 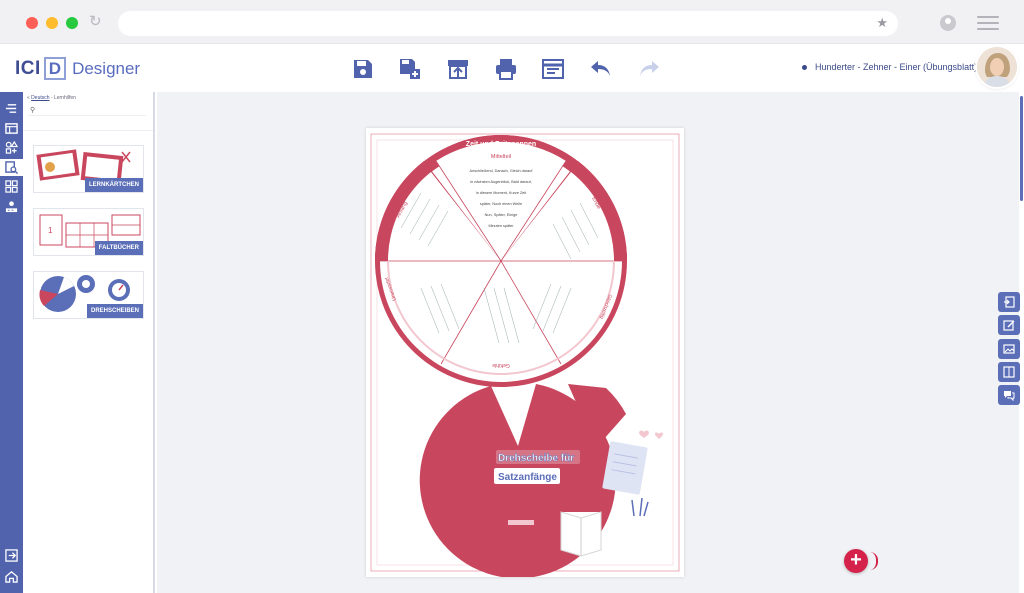 I want to click on shapes-icon, so click(x=11, y=147).